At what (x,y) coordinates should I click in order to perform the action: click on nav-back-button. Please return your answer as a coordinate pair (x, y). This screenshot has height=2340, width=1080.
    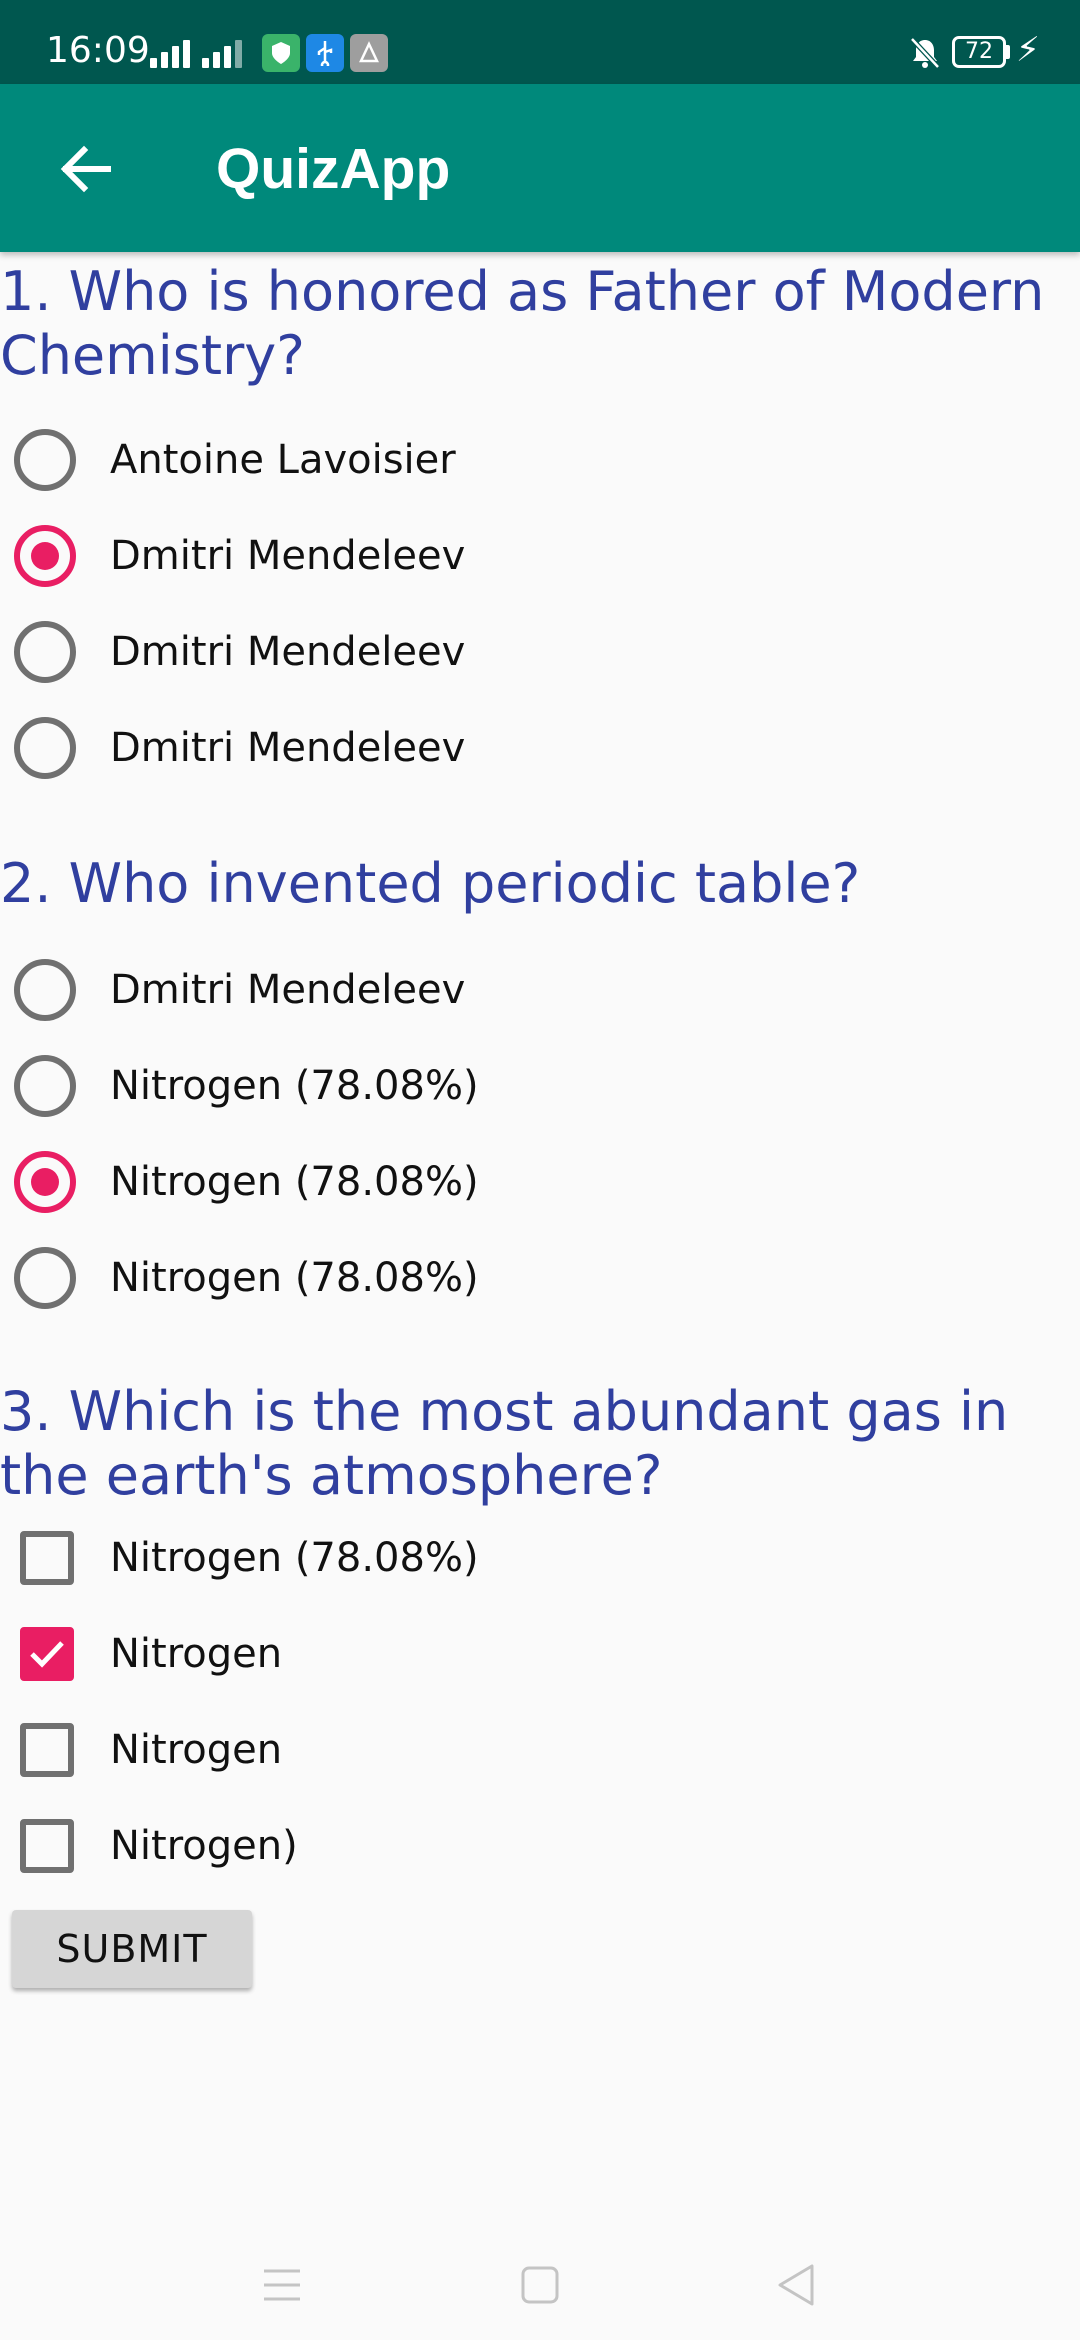
    Looking at the image, I should click on (796, 2285).